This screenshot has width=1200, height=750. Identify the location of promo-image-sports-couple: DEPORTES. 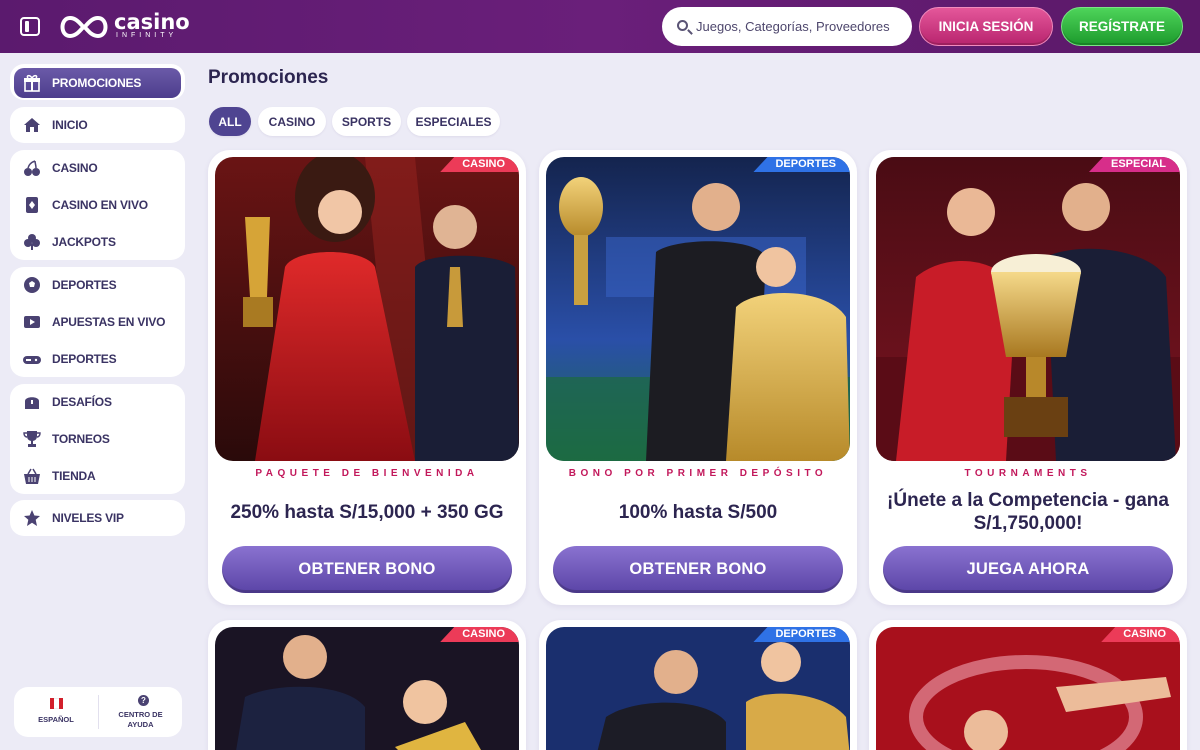
(698, 309).